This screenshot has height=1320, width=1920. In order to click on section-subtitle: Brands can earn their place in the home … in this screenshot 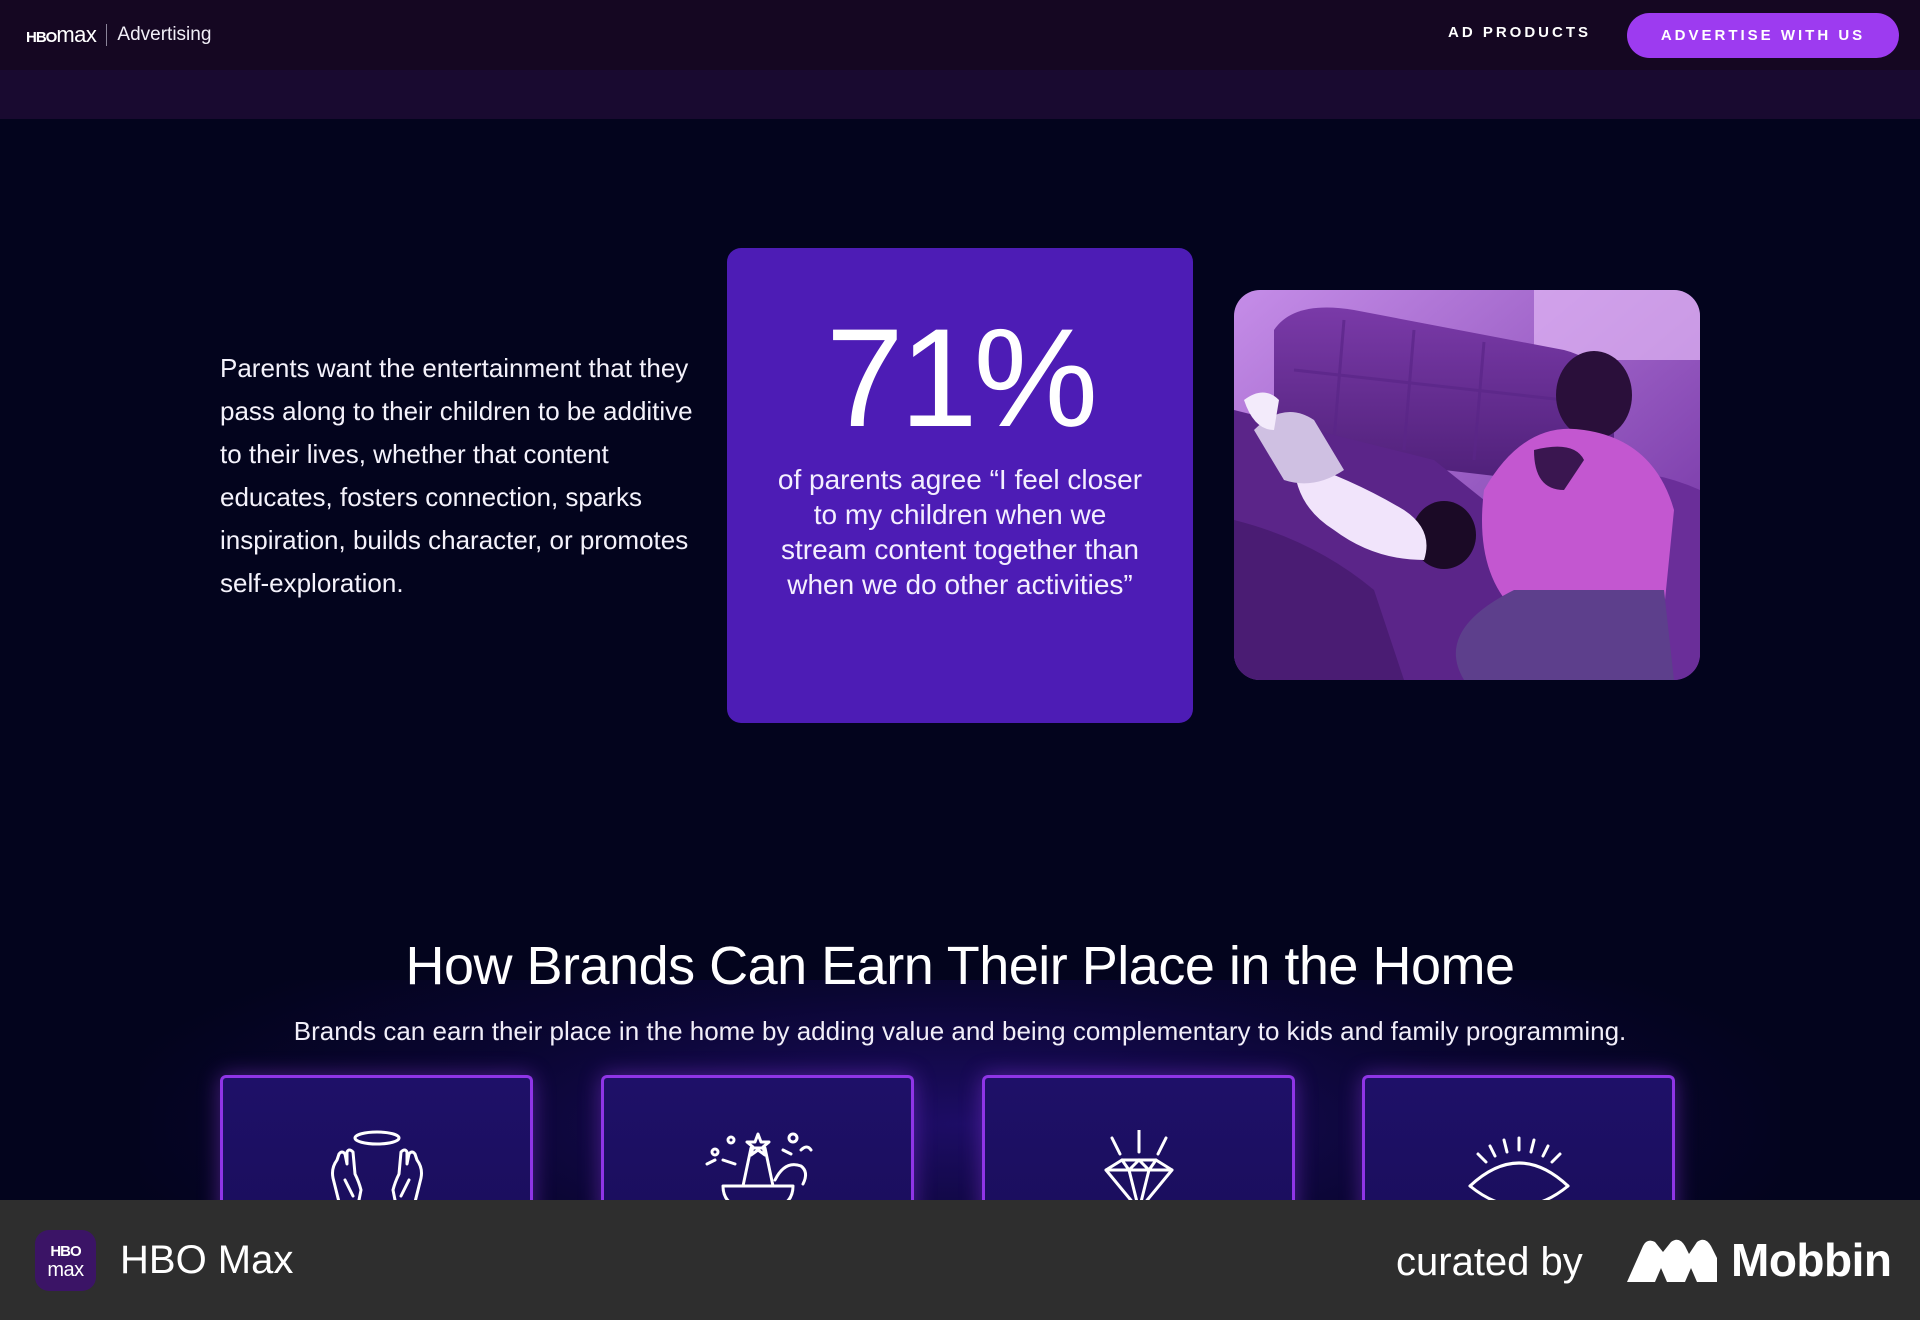, I will do `click(960, 1031)`.